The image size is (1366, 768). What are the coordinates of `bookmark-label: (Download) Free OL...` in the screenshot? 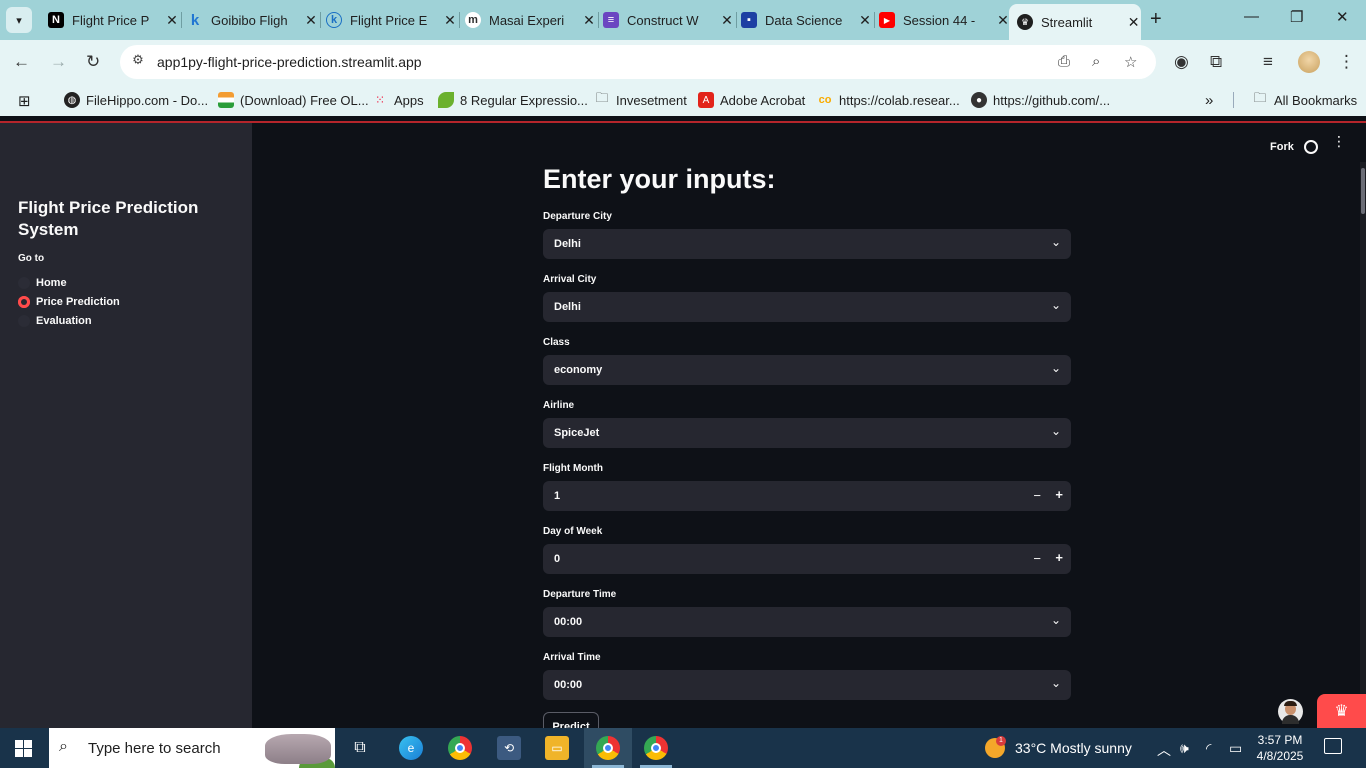 It's located at (304, 100).